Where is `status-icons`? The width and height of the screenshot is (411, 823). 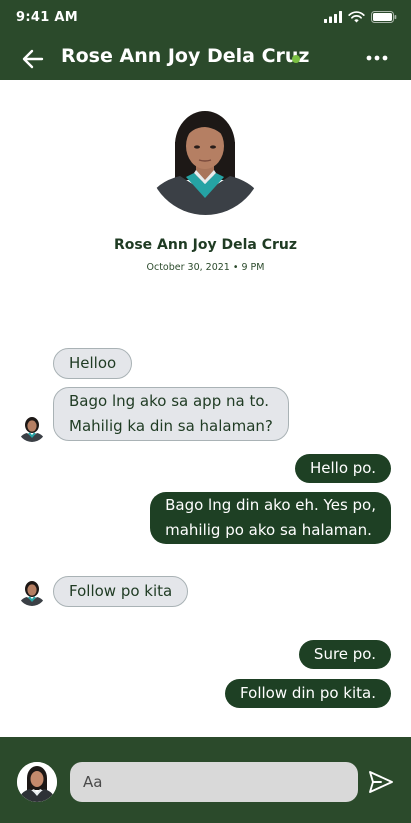 status-icons is located at coordinates (360, 17).